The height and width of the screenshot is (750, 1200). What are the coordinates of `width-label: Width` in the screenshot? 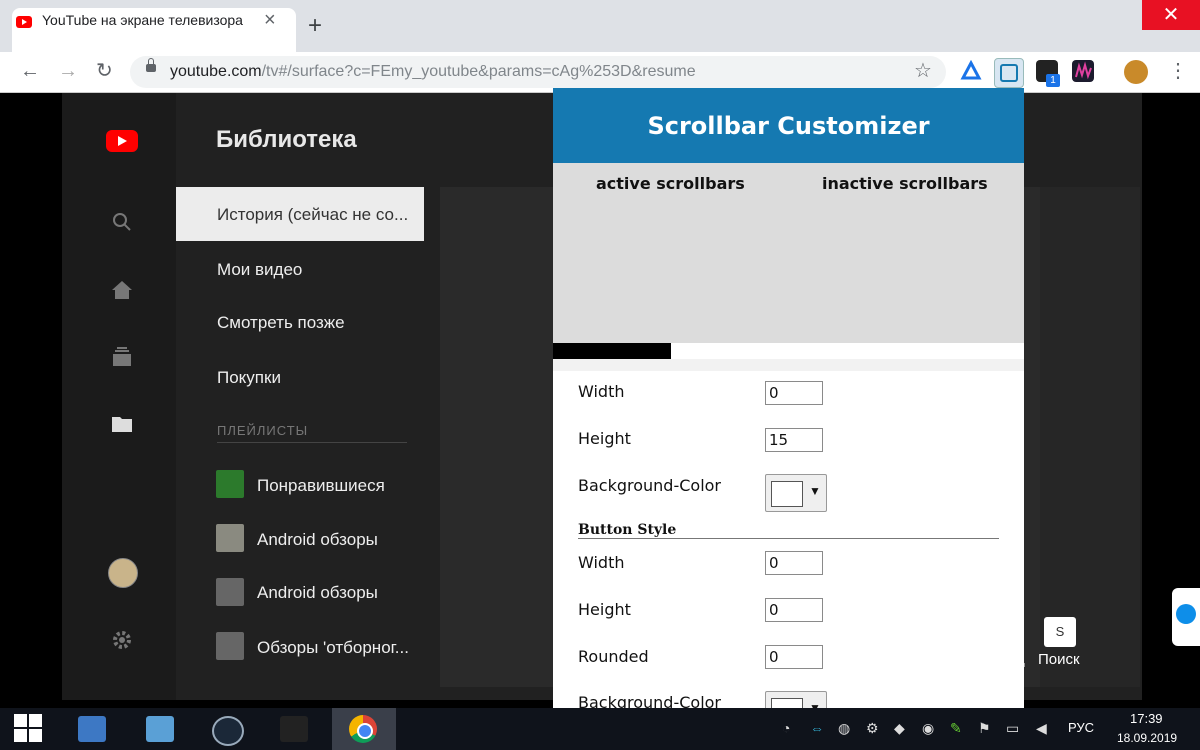 It's located at (601, 391).